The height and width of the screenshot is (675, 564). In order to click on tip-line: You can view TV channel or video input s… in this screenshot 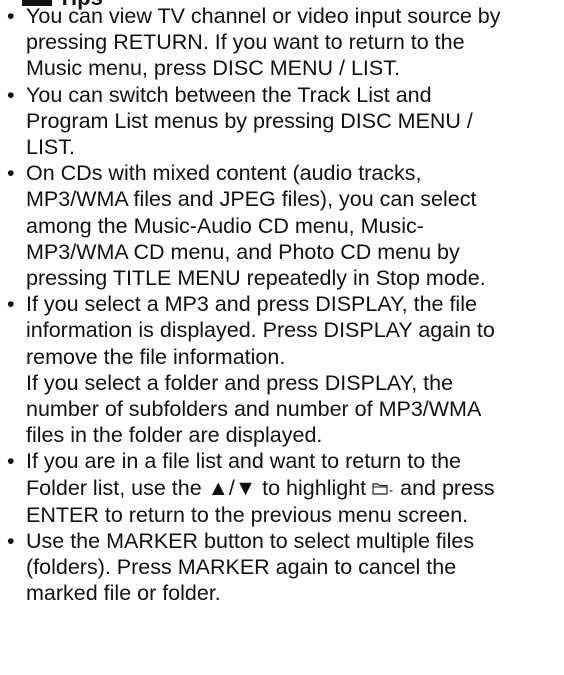, I will do `click(263, 16)`.